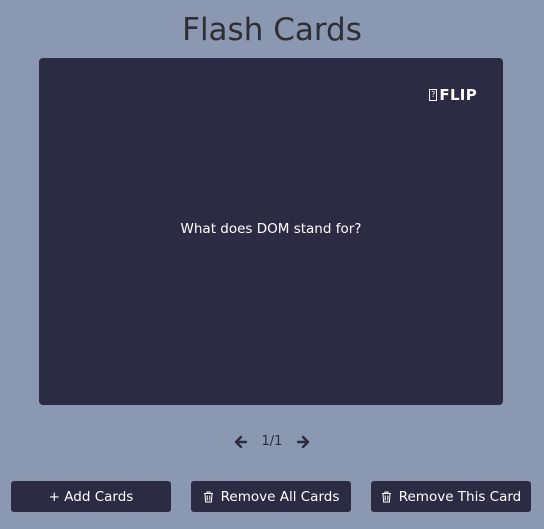 Image resolution: width=544 pixels, height=529 pixels. I want to click on flip-label: FLIP, so click(458, 95).